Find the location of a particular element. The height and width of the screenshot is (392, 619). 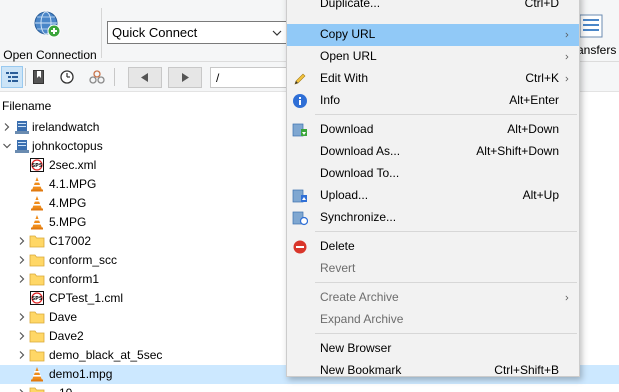

forward-button is located at coordinates (185, 77).